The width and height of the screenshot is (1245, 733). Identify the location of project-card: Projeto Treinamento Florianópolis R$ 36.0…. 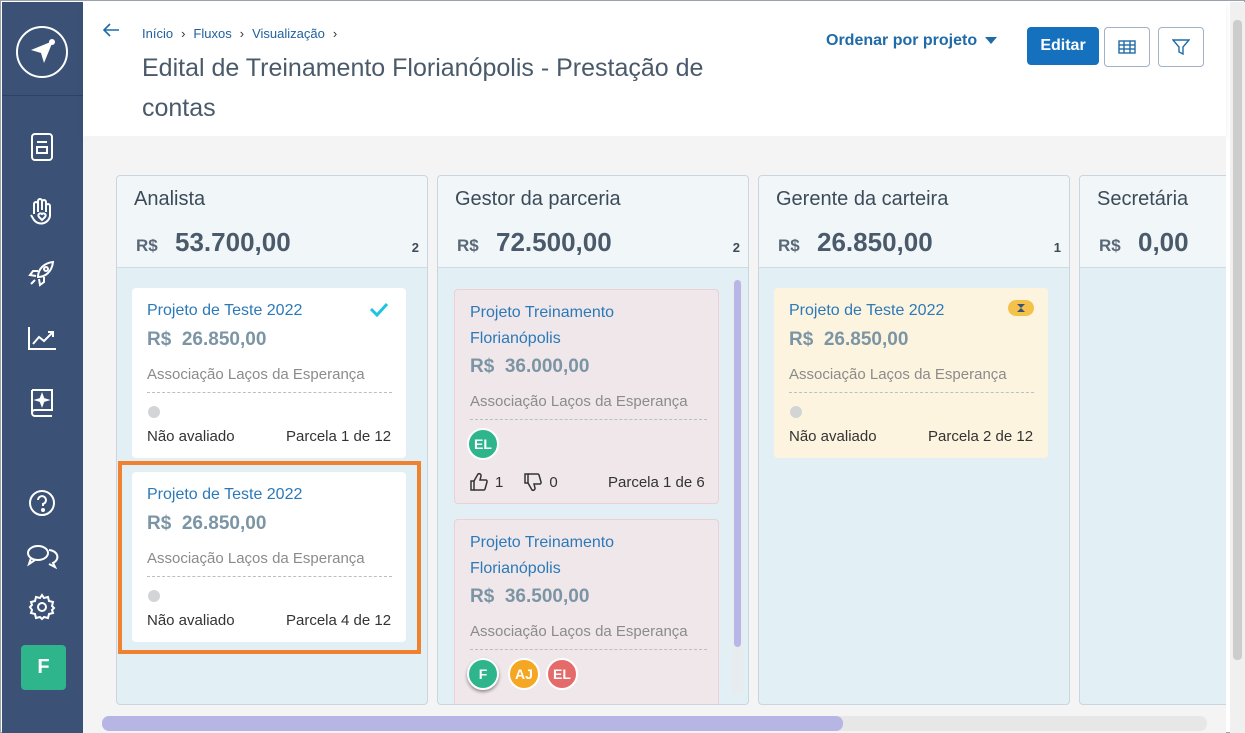
(586, 396).